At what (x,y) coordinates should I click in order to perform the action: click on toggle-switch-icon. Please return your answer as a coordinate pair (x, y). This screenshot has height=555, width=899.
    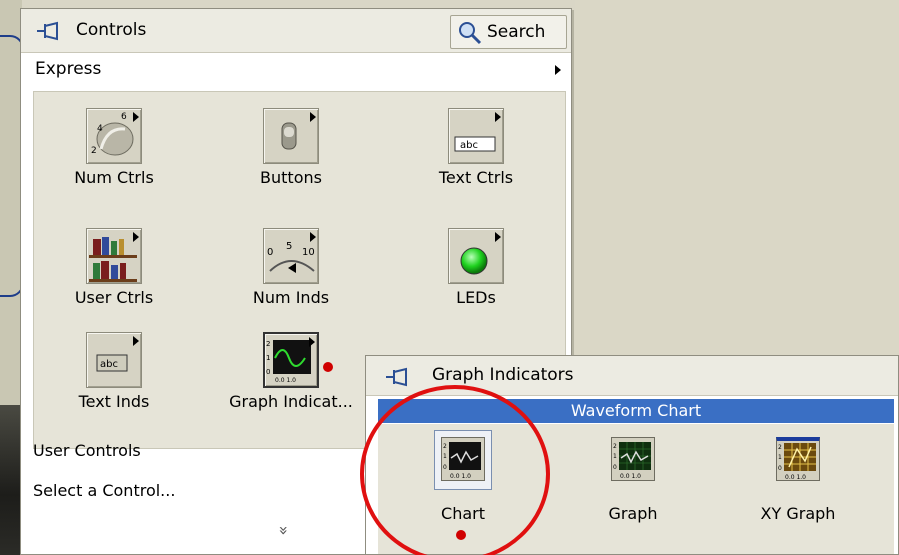
    Looking at the image, I should click on (291, 136).